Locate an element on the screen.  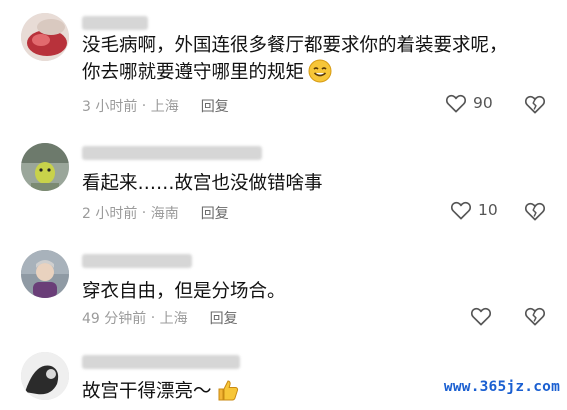
comment-text-line: 没毛病啊，外国连很多餐厅都要求你的着装要求呢， is located at coordinates (295, 45).